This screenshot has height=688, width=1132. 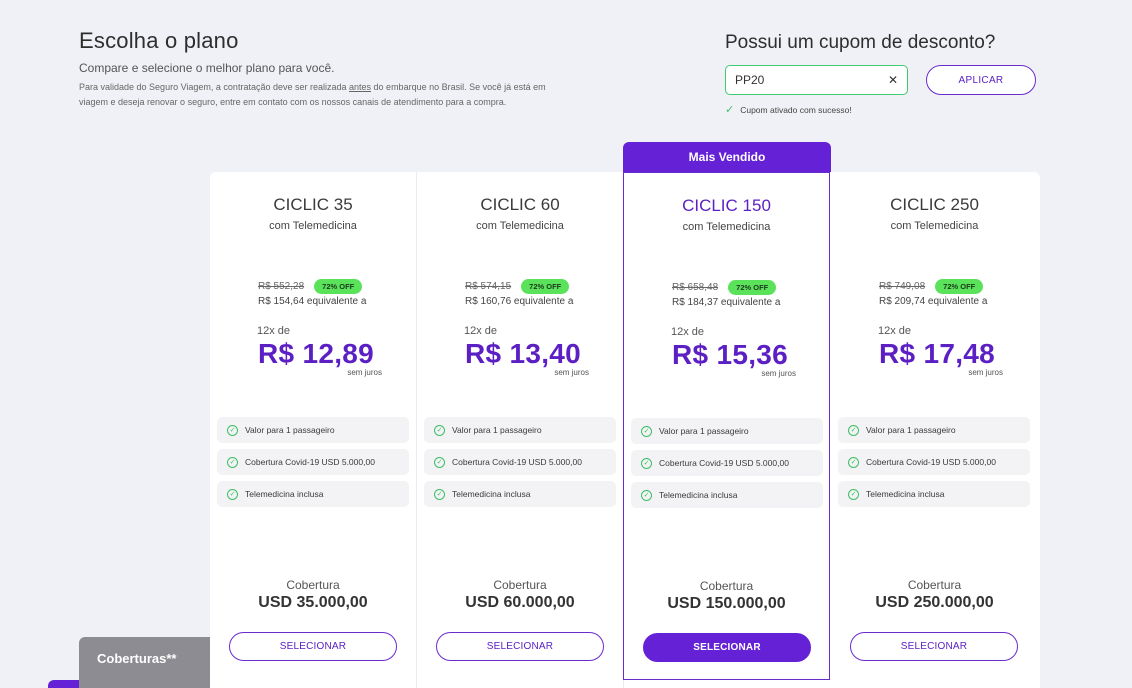 I want to click on plan-name: CICLIC 150, so click(x=726, y=205).